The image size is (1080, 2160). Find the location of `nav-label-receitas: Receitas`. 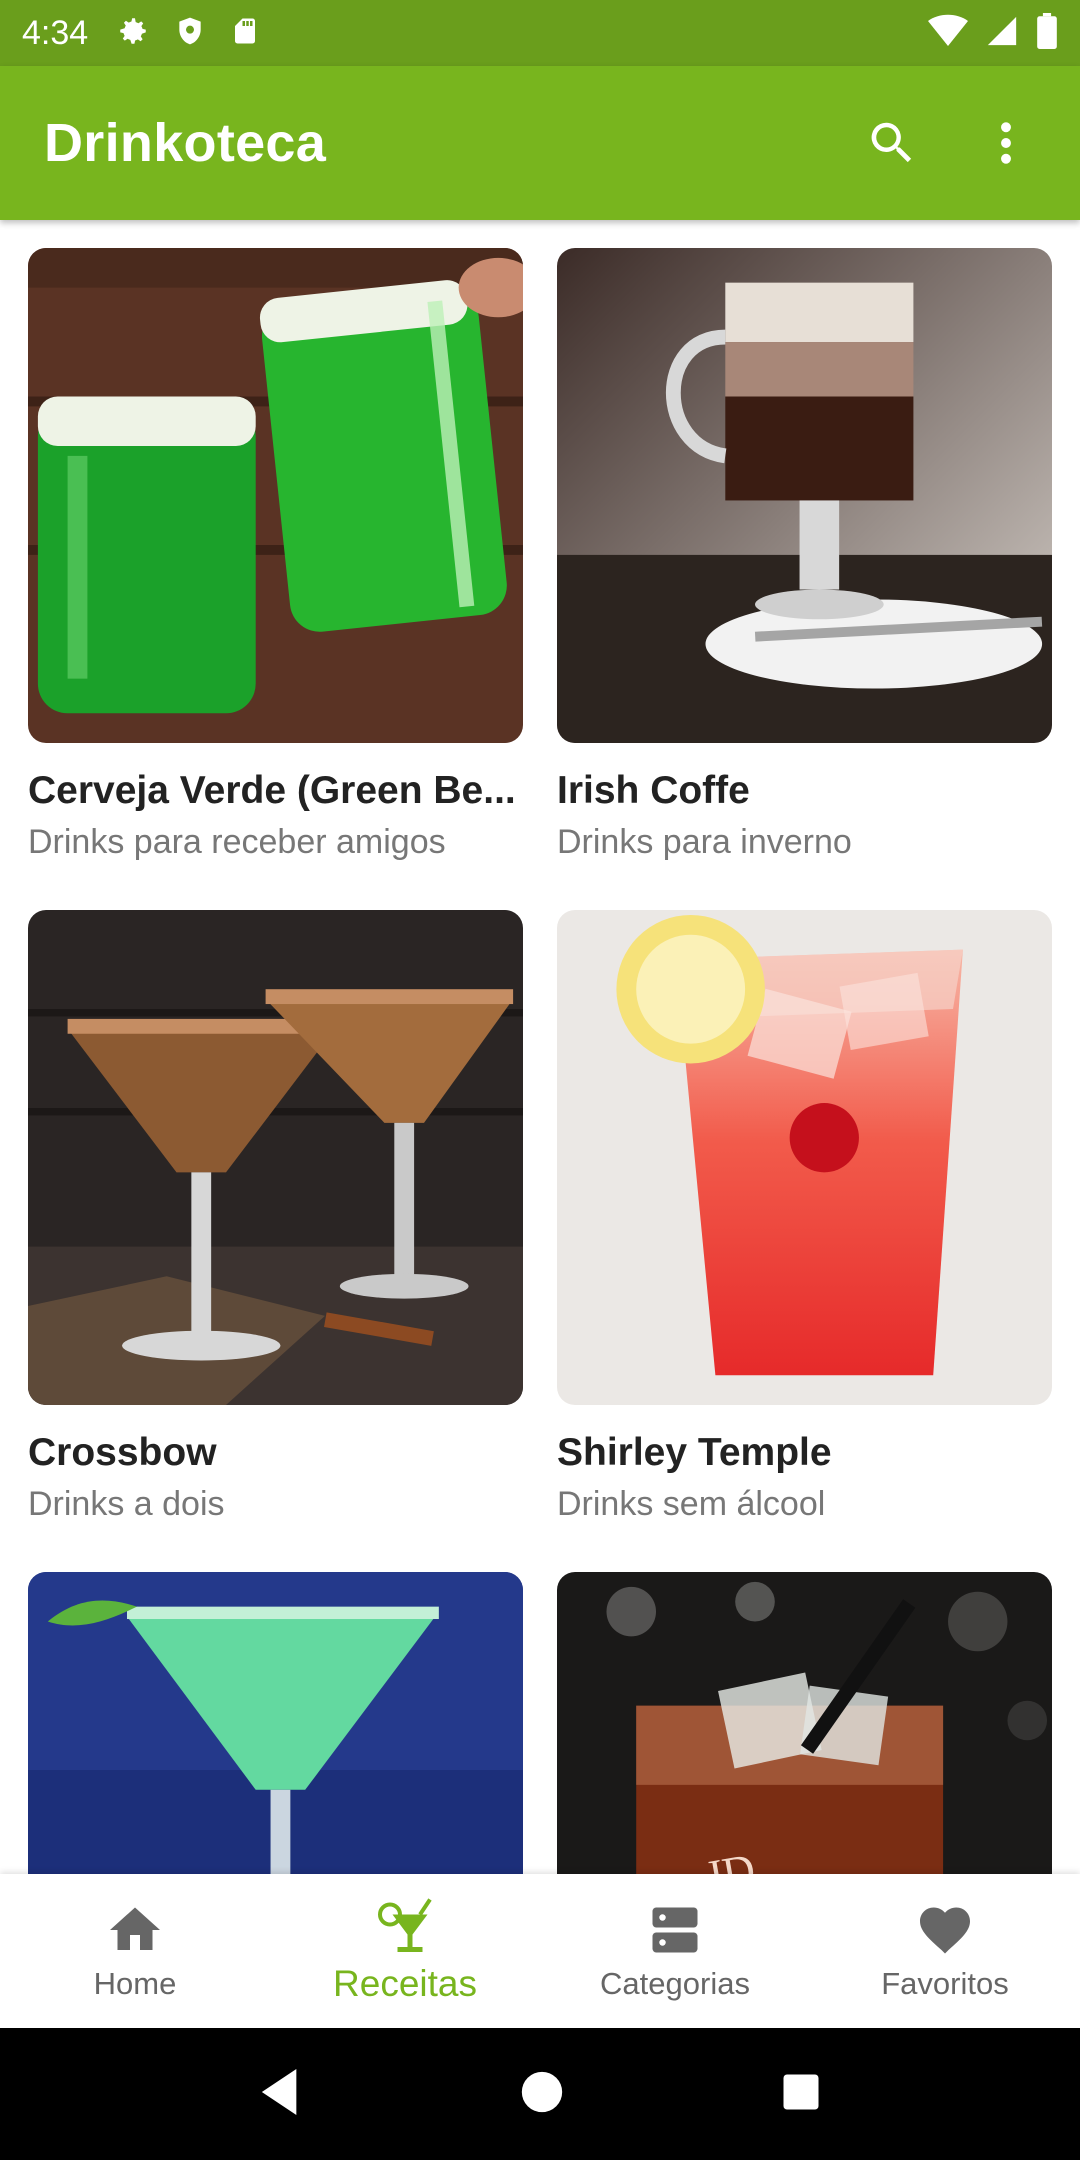

nav-label-receitas: Receitas is located at coordinates (405, 1983).